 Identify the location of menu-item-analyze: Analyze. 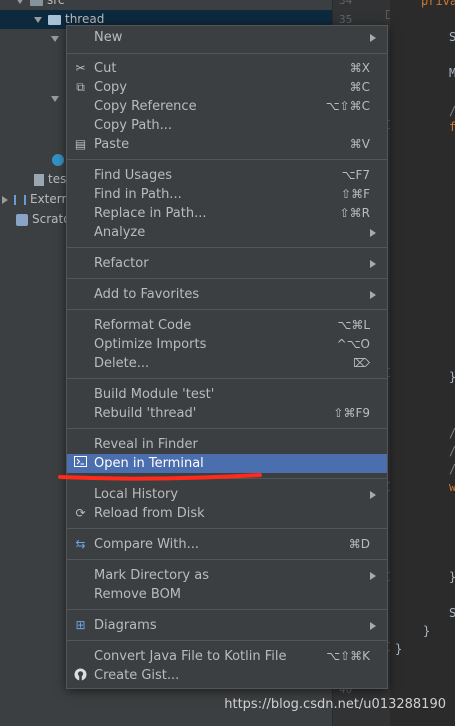
(227, 232).